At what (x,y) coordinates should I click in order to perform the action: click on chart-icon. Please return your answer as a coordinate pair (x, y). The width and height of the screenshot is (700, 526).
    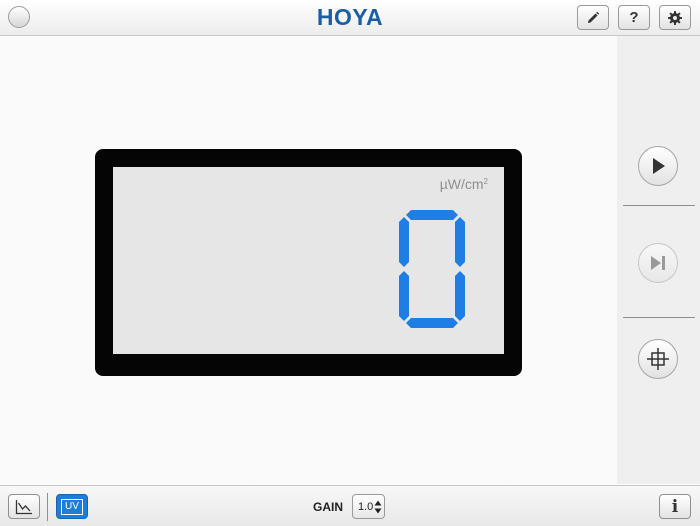
    Looking at the image, I should click on (23, 506).